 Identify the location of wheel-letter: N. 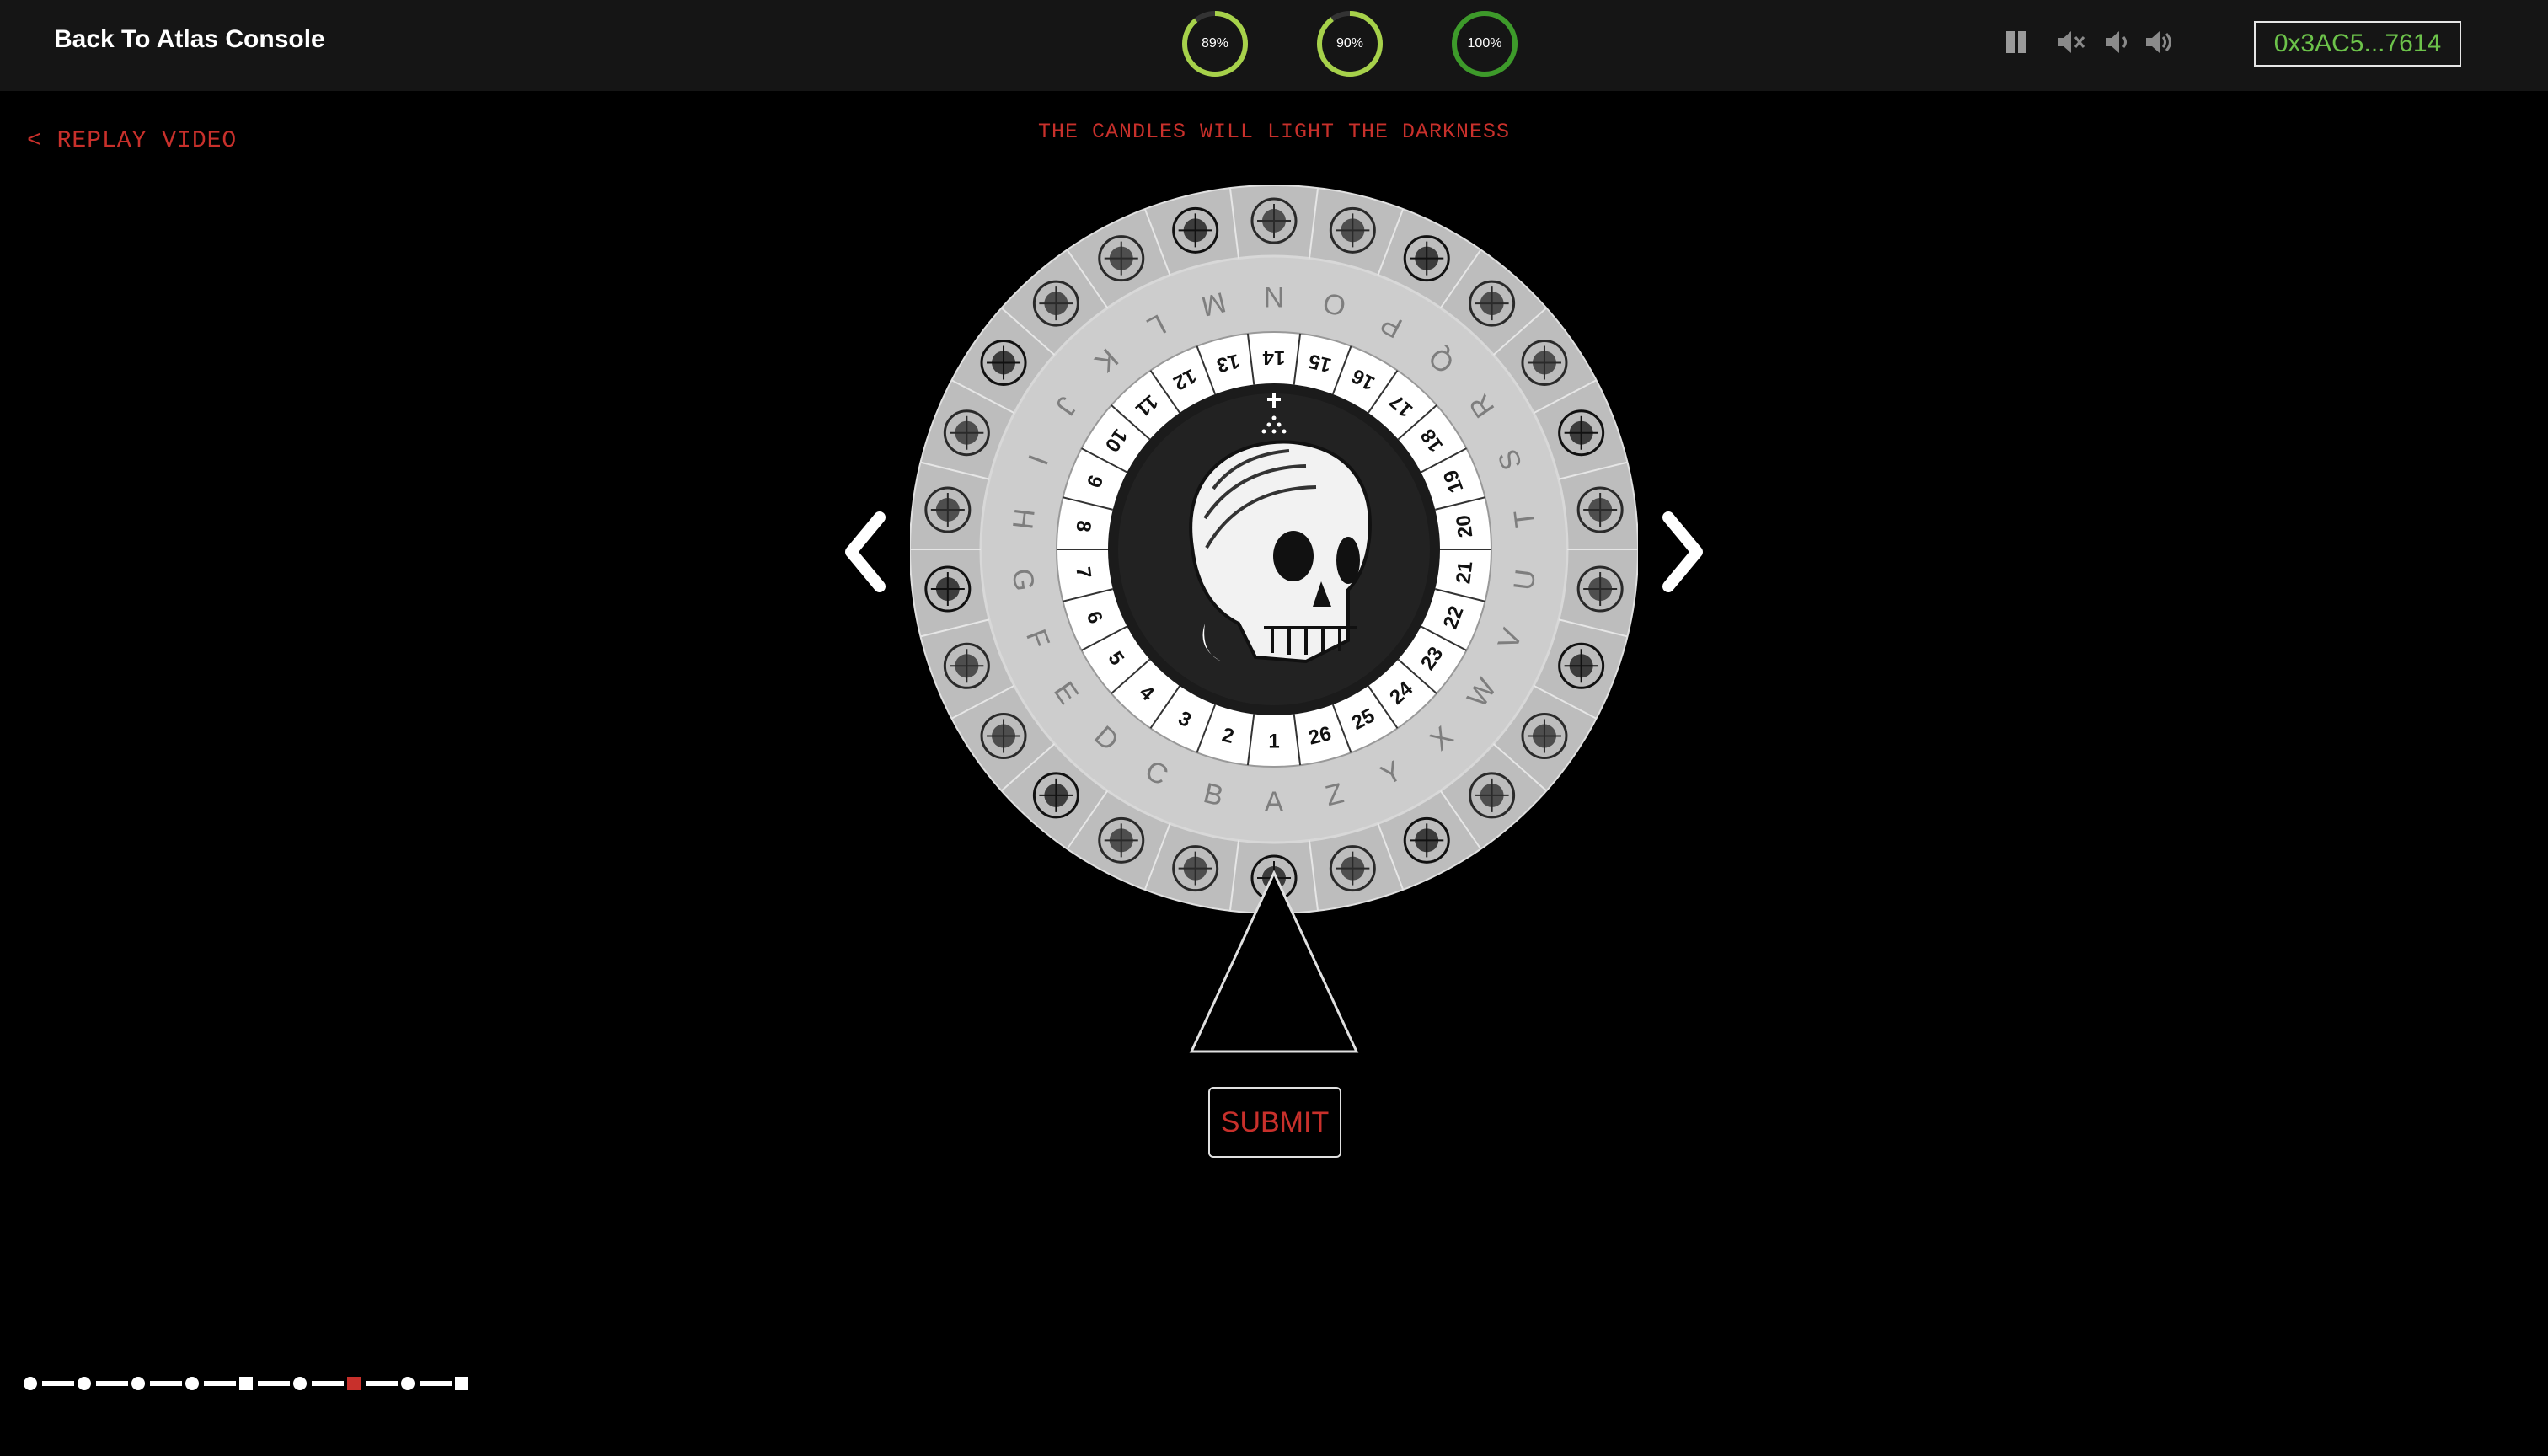
(1274, 297).